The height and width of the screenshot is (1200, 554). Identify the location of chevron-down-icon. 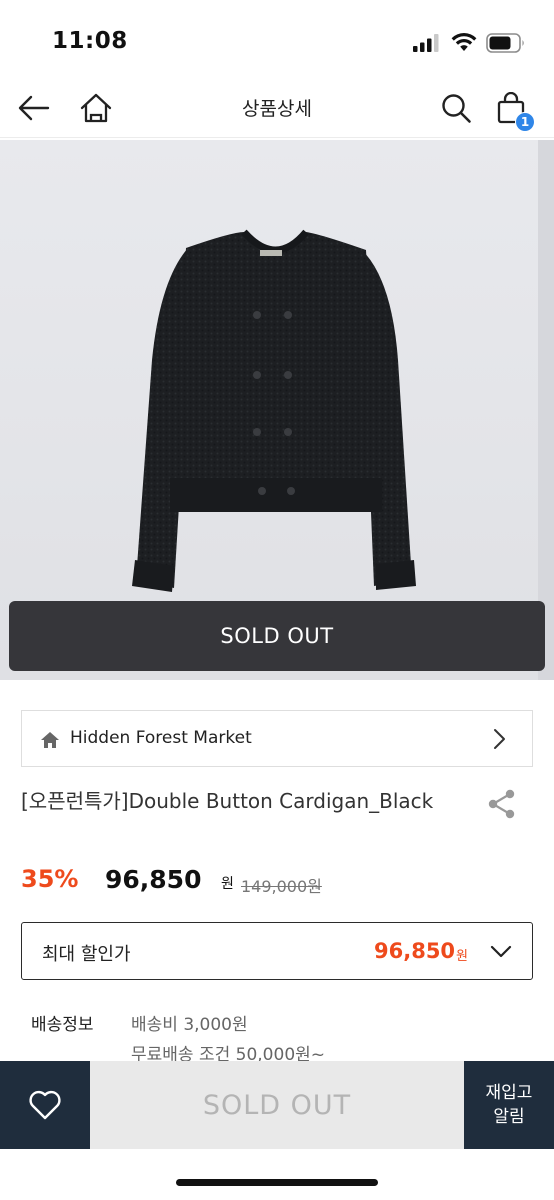
(501, 952).